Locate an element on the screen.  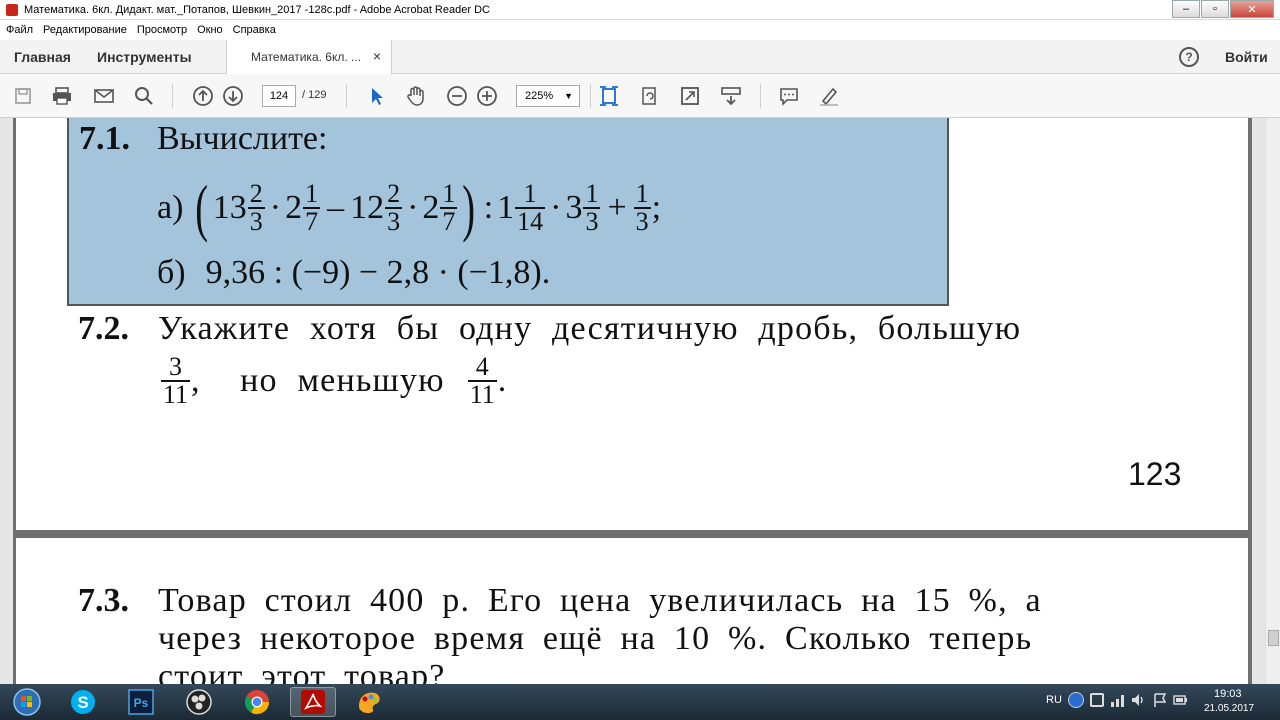
right-panel-handle is located at coordinates (1258, 401).